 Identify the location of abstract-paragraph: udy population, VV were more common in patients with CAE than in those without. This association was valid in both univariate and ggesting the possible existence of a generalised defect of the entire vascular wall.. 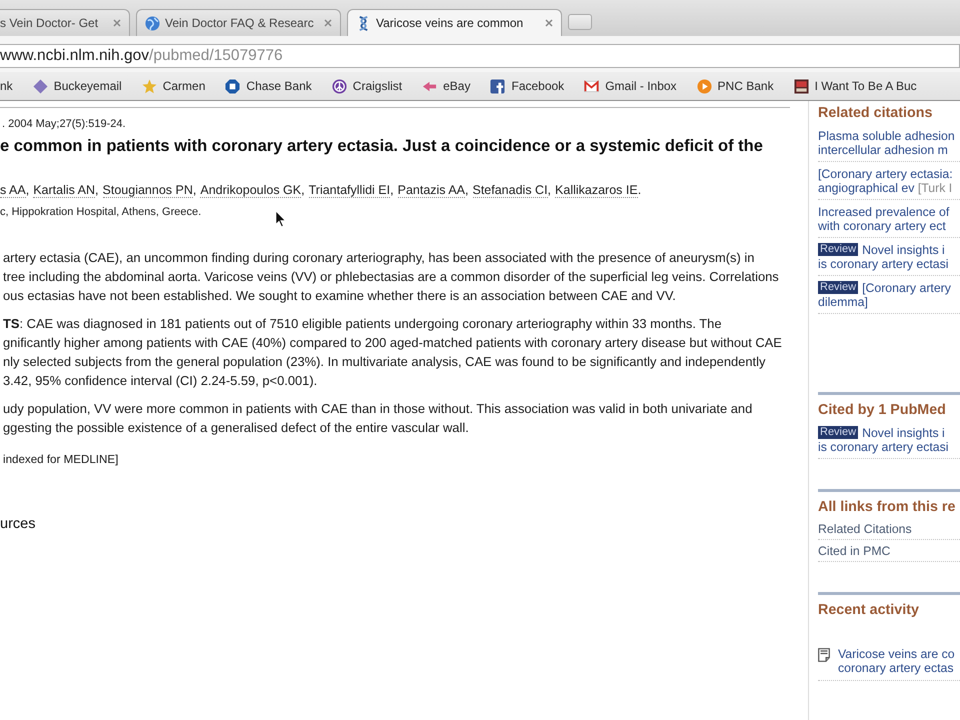
(377, 418).